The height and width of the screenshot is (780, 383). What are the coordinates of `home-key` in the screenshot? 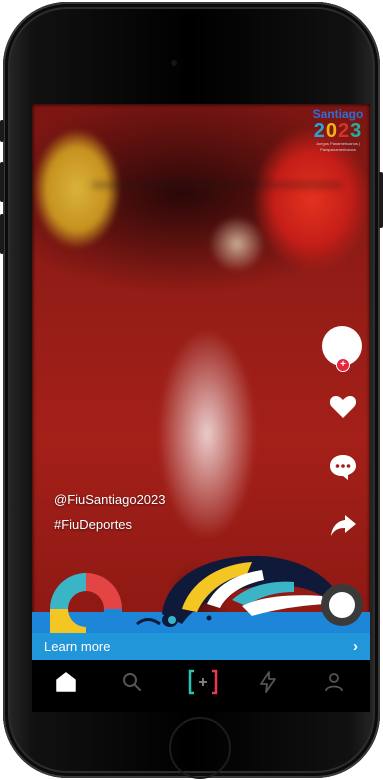 It's located at (200, 748).